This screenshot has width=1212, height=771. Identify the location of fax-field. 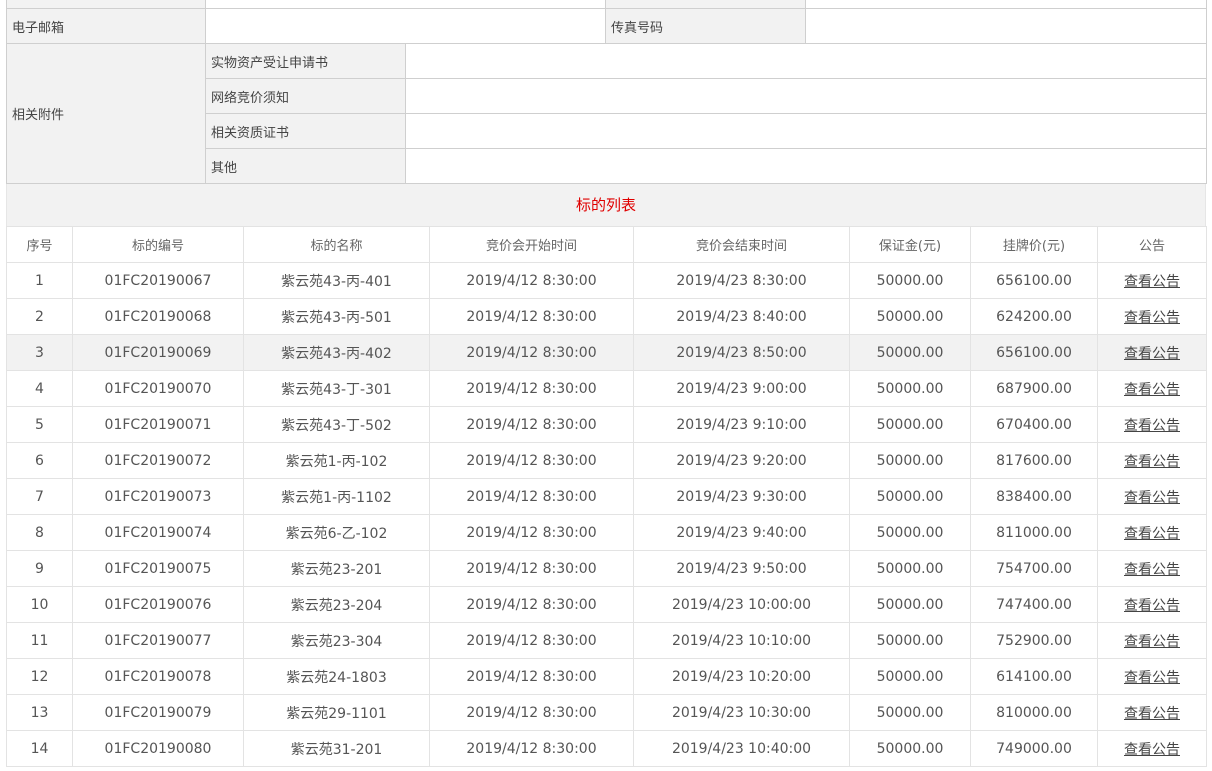
(1006, 26).